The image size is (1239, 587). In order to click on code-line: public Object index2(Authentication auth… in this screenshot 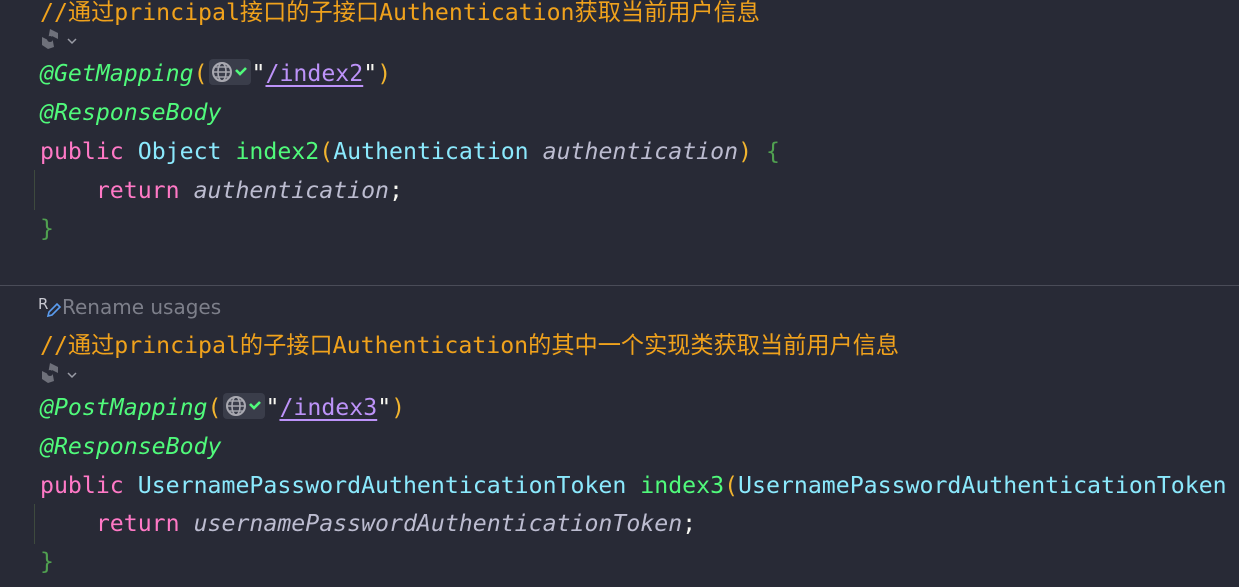, I will do `click(410, 151)`.